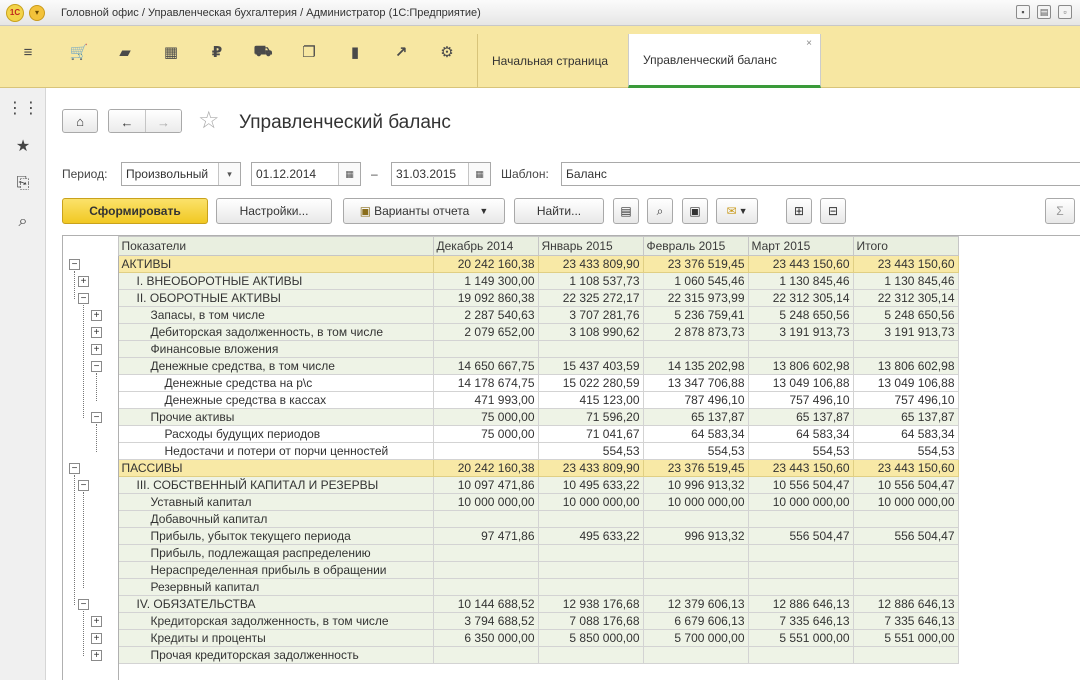 The height and width of the screenshot is (680, 1080). What do you see at coordinates (695, 211) in the screenshot?
I see `save-button: ▣` at bounding box center [695, 211].